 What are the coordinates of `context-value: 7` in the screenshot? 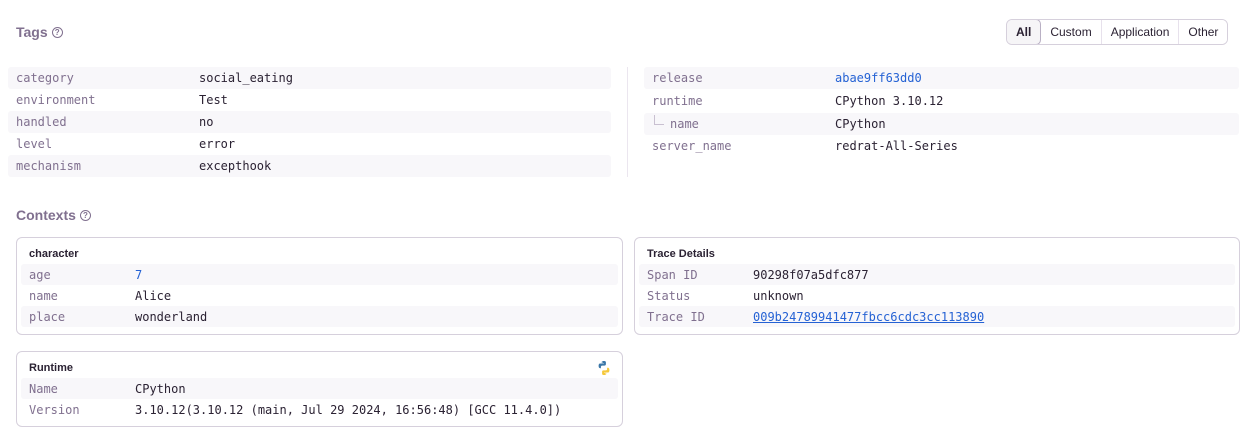 It's located at (139, 274).